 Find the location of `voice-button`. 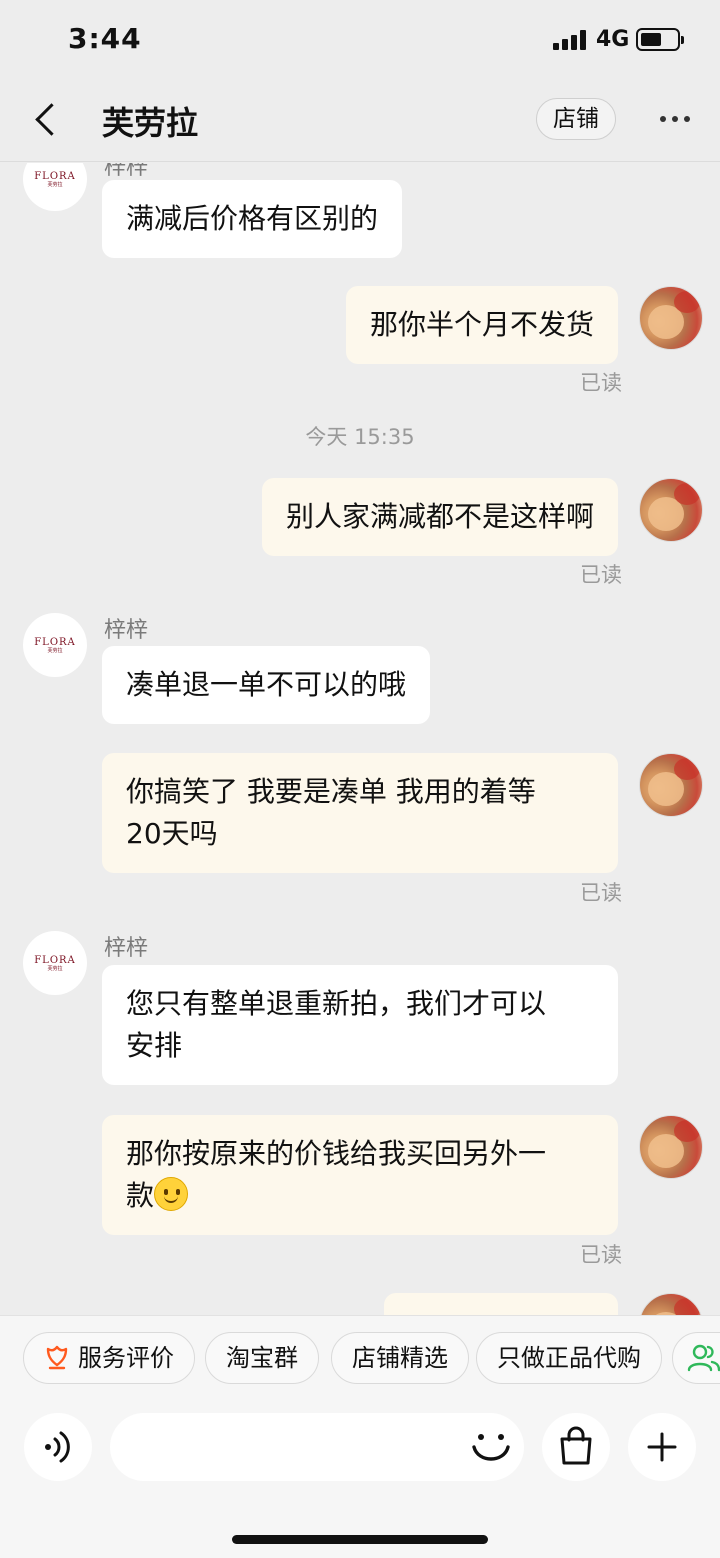

voice-button is located at coordinates (58, 1447).